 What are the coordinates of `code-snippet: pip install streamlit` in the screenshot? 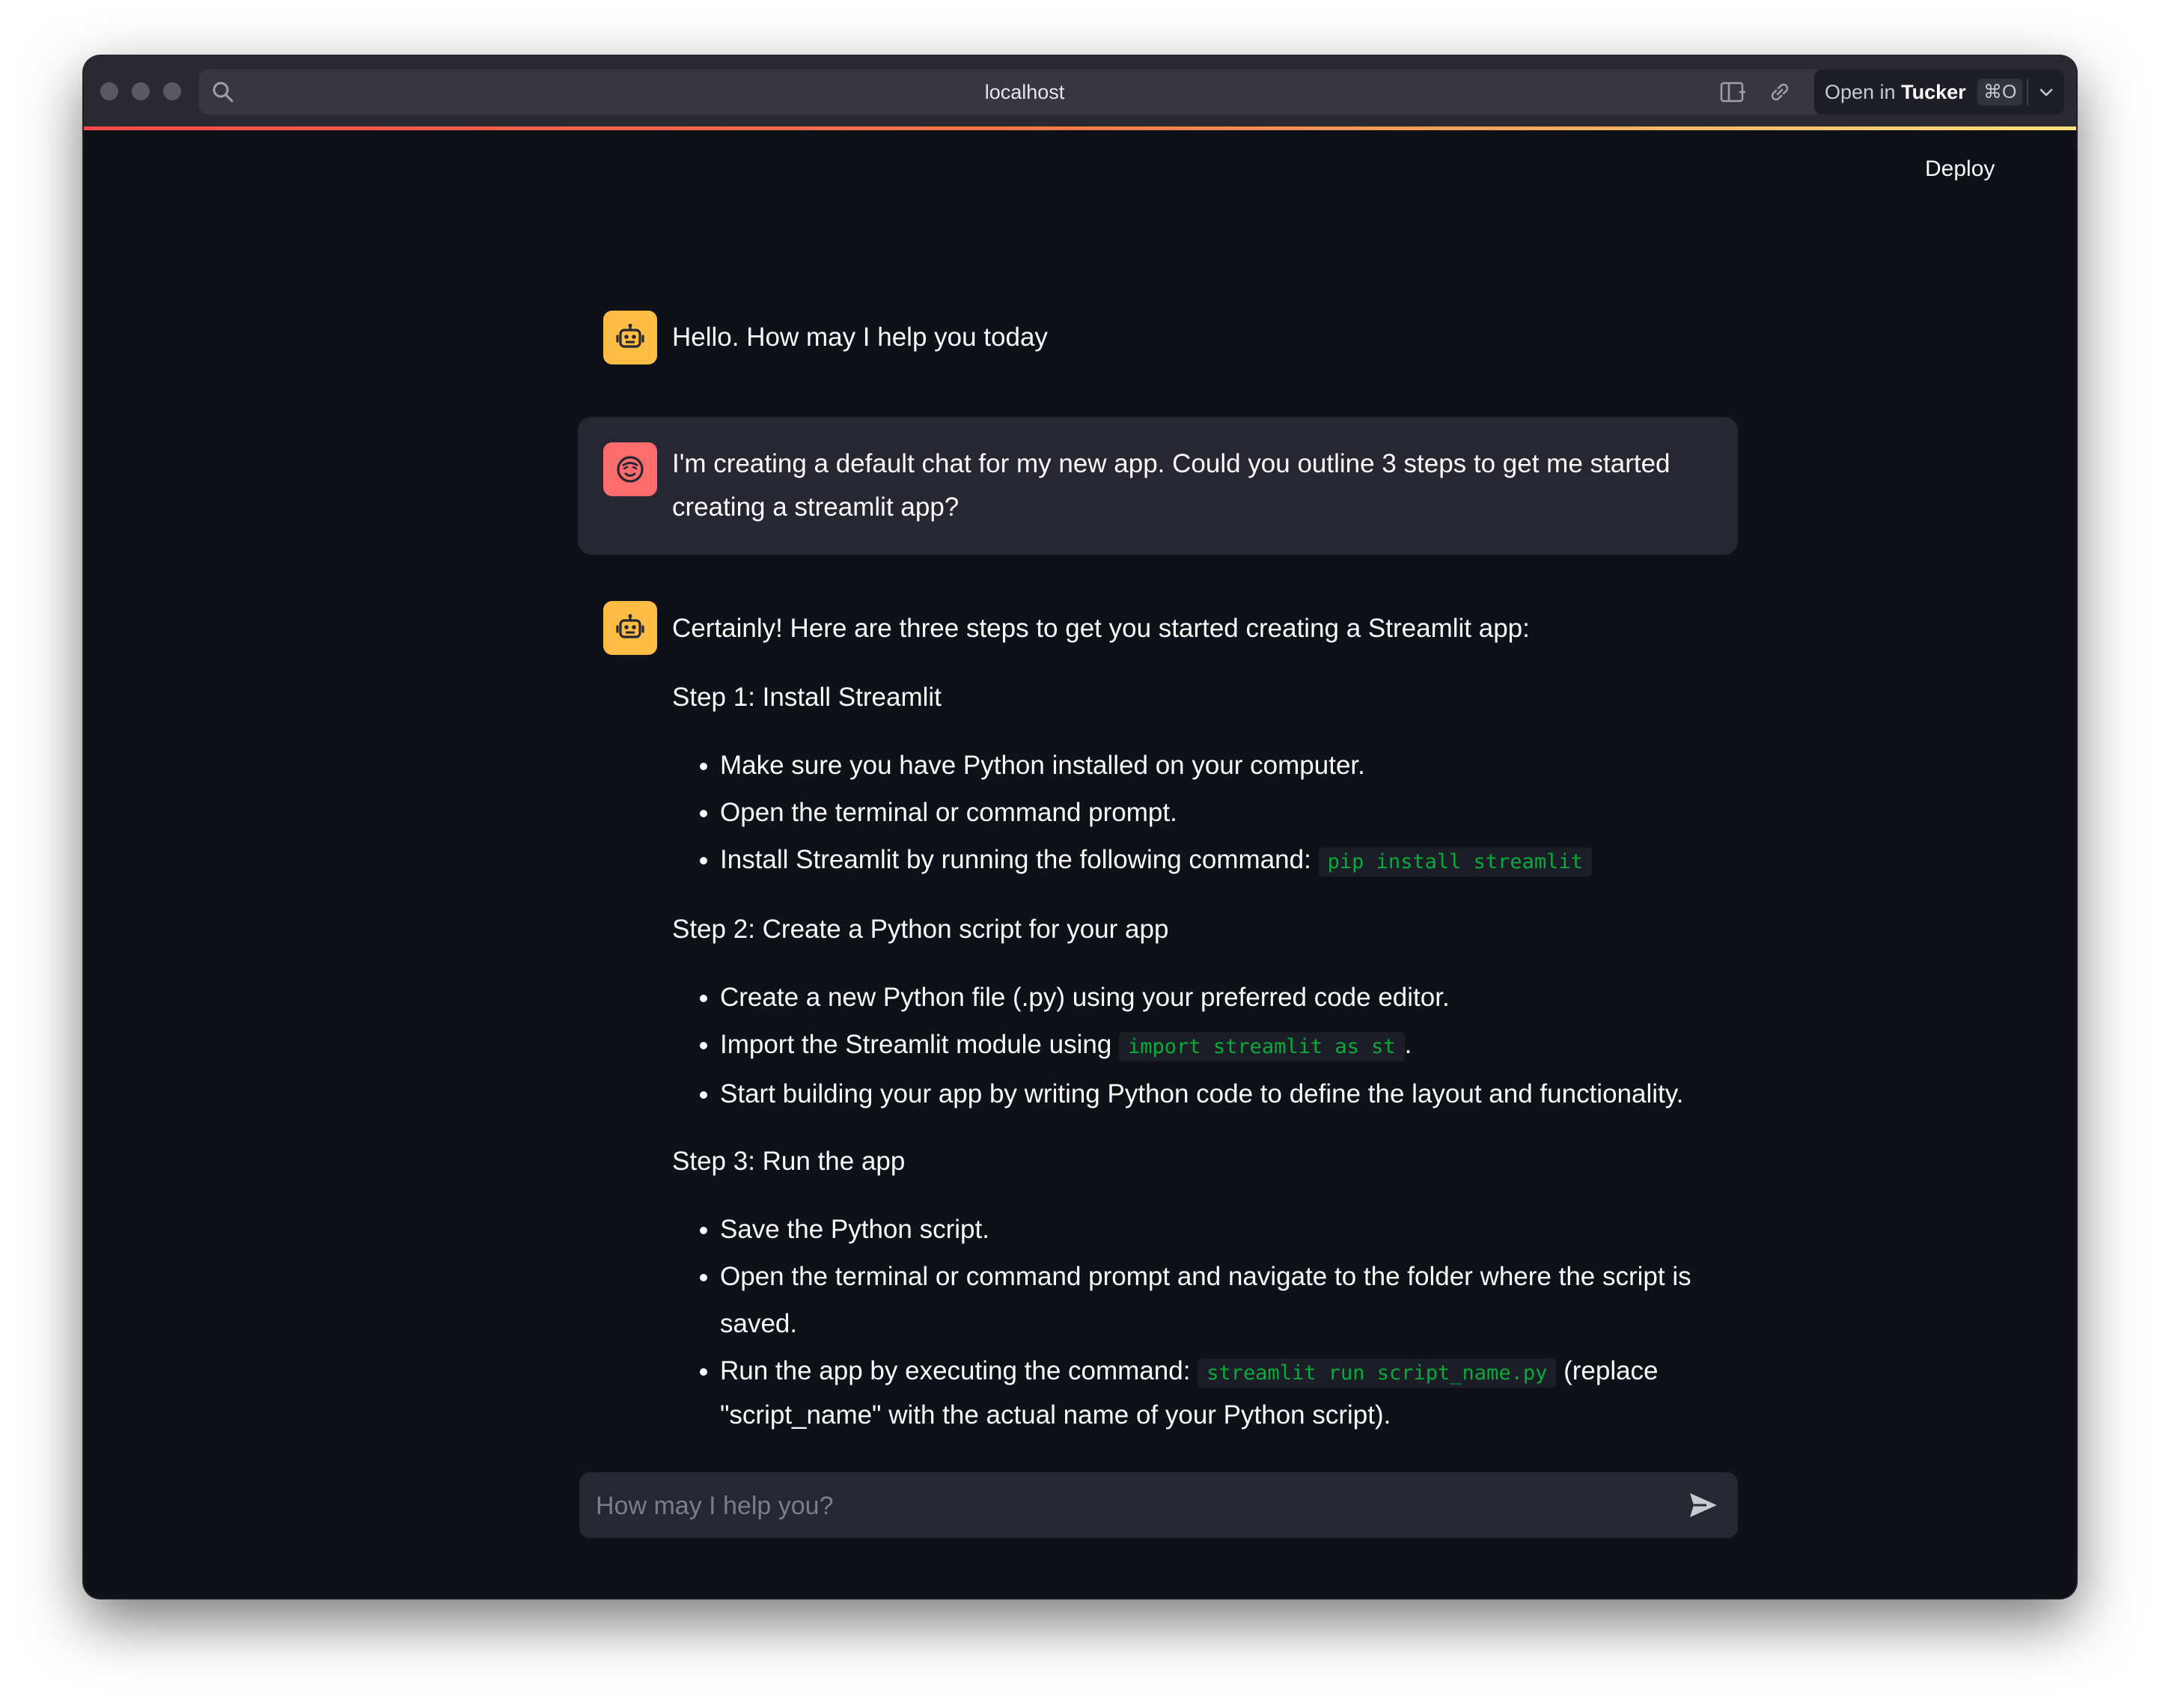 It's located at (1455, 861).